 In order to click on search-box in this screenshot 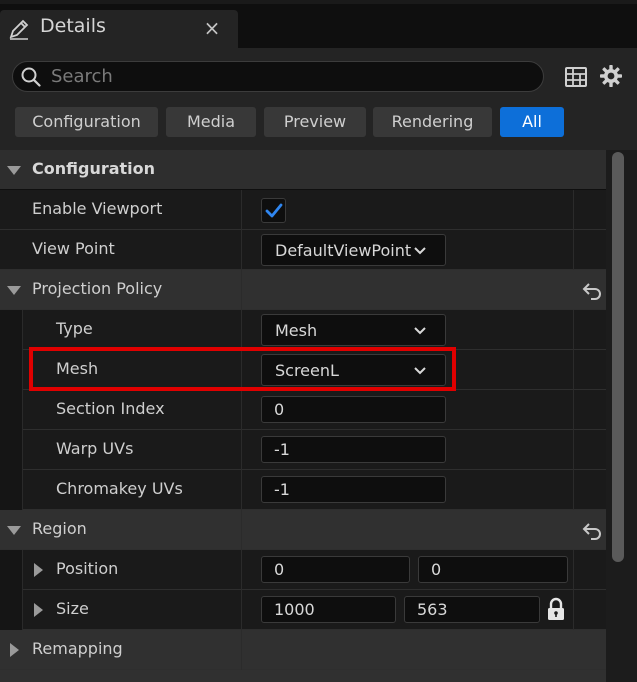, I will do `click(278, 76)`.